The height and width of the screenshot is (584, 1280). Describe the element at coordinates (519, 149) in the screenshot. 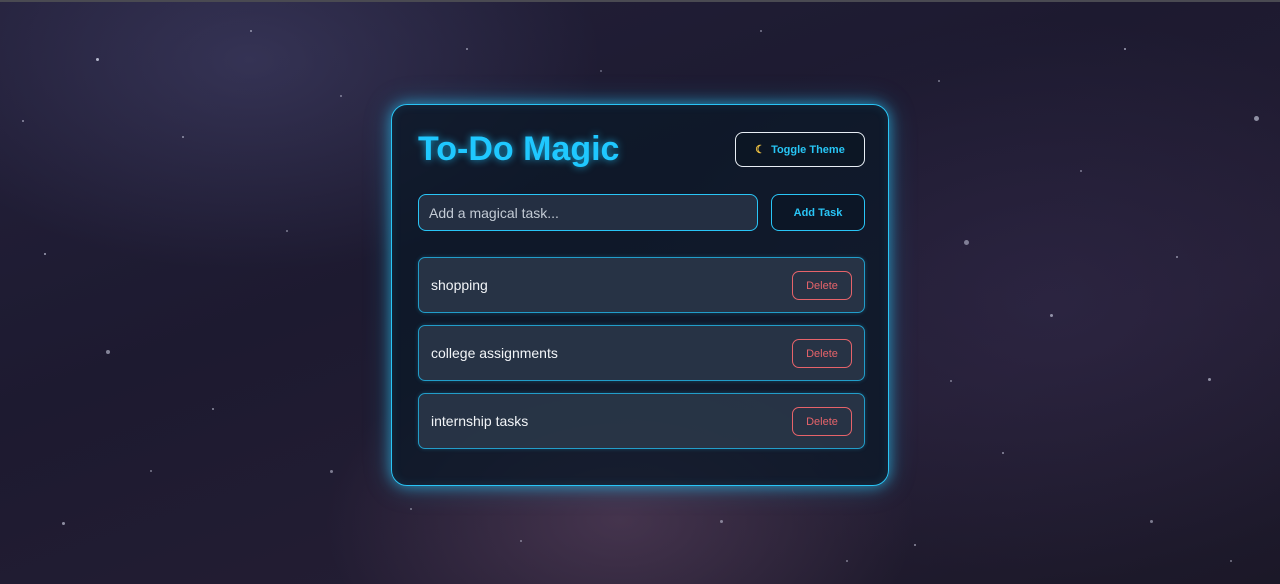

I see `app-title: To-Do Magic` at that location.